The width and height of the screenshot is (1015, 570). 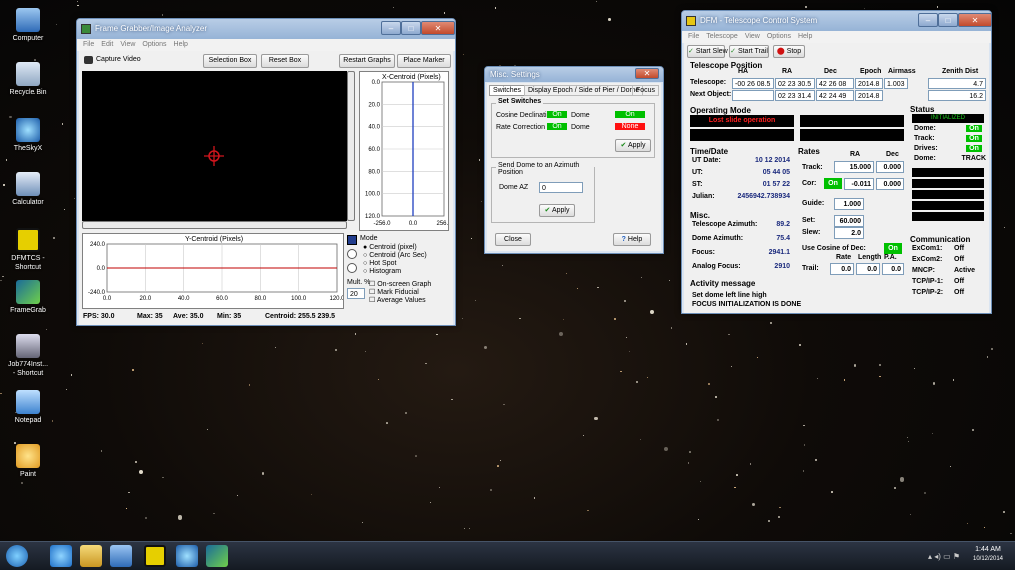 I want to click on stop-button: ⬤ Stop, so click(x=789, y=51).